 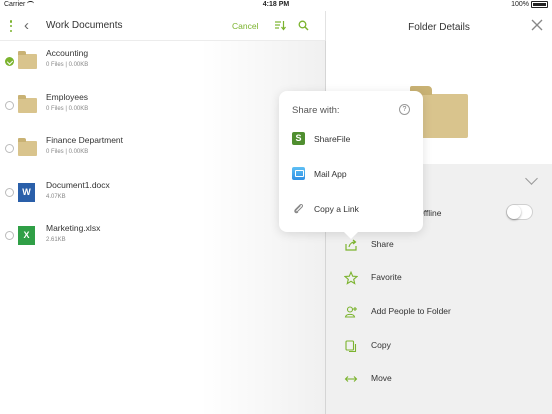 I want to click on folder-title: Work Documents, so click(x=84, y=25).